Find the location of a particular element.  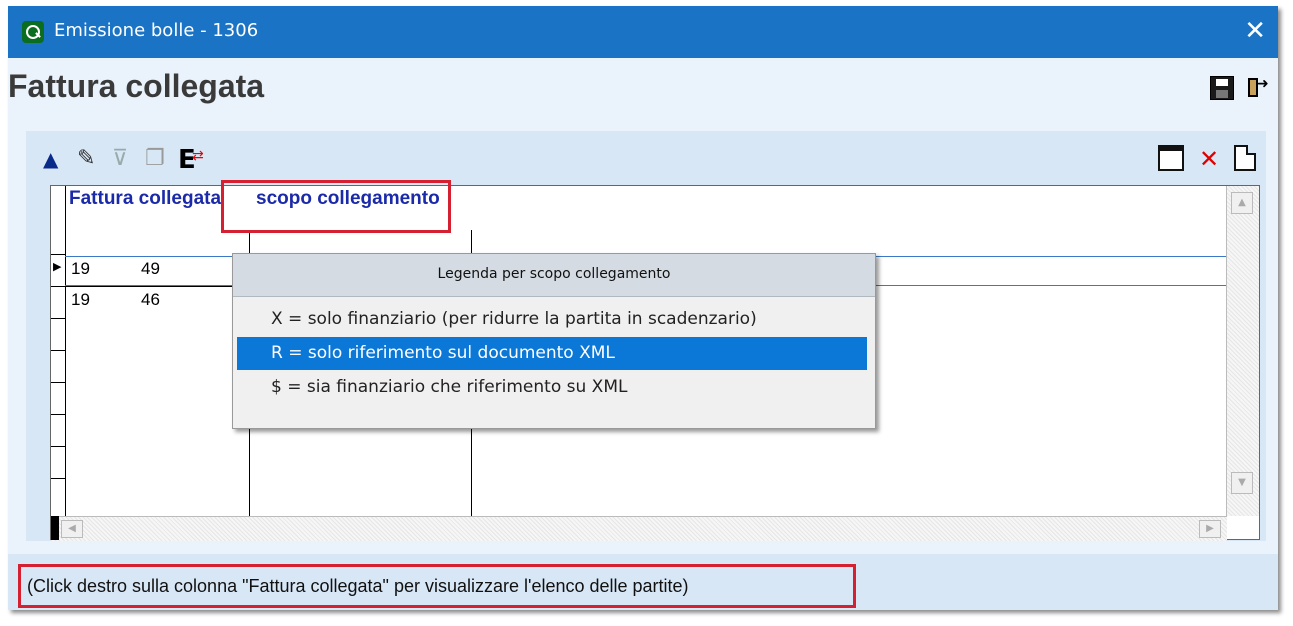

scroll-left-icon: ◀ is located at coordinates (72, 529).